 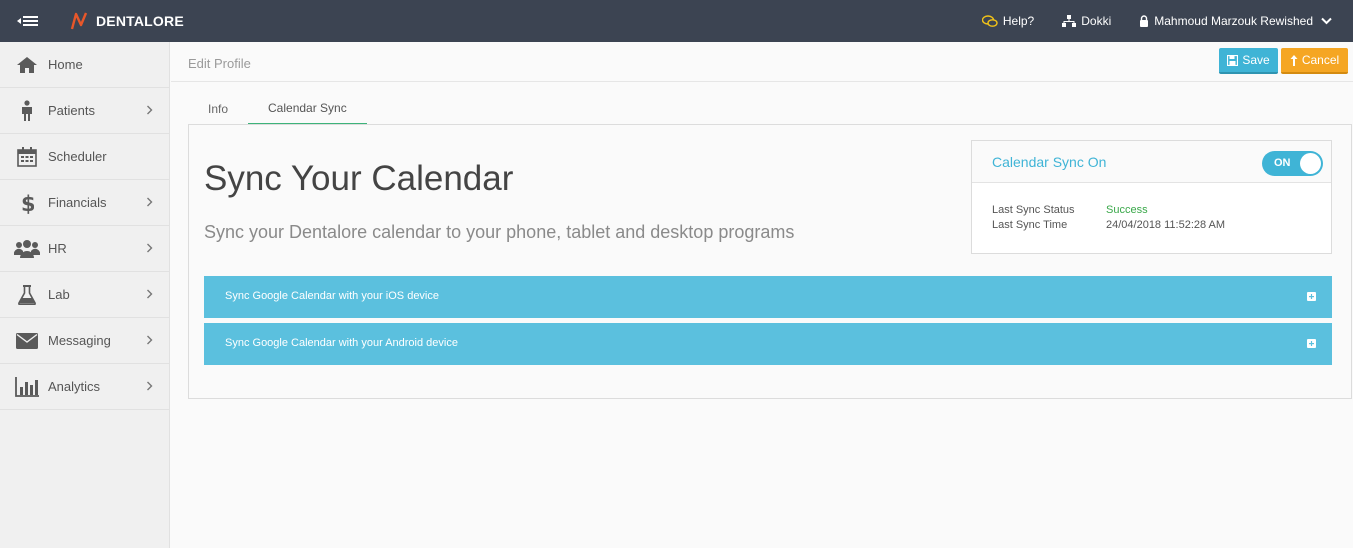 I want to click on sync-status-title: Calendar Sync On, so click(x=1049, y=162).